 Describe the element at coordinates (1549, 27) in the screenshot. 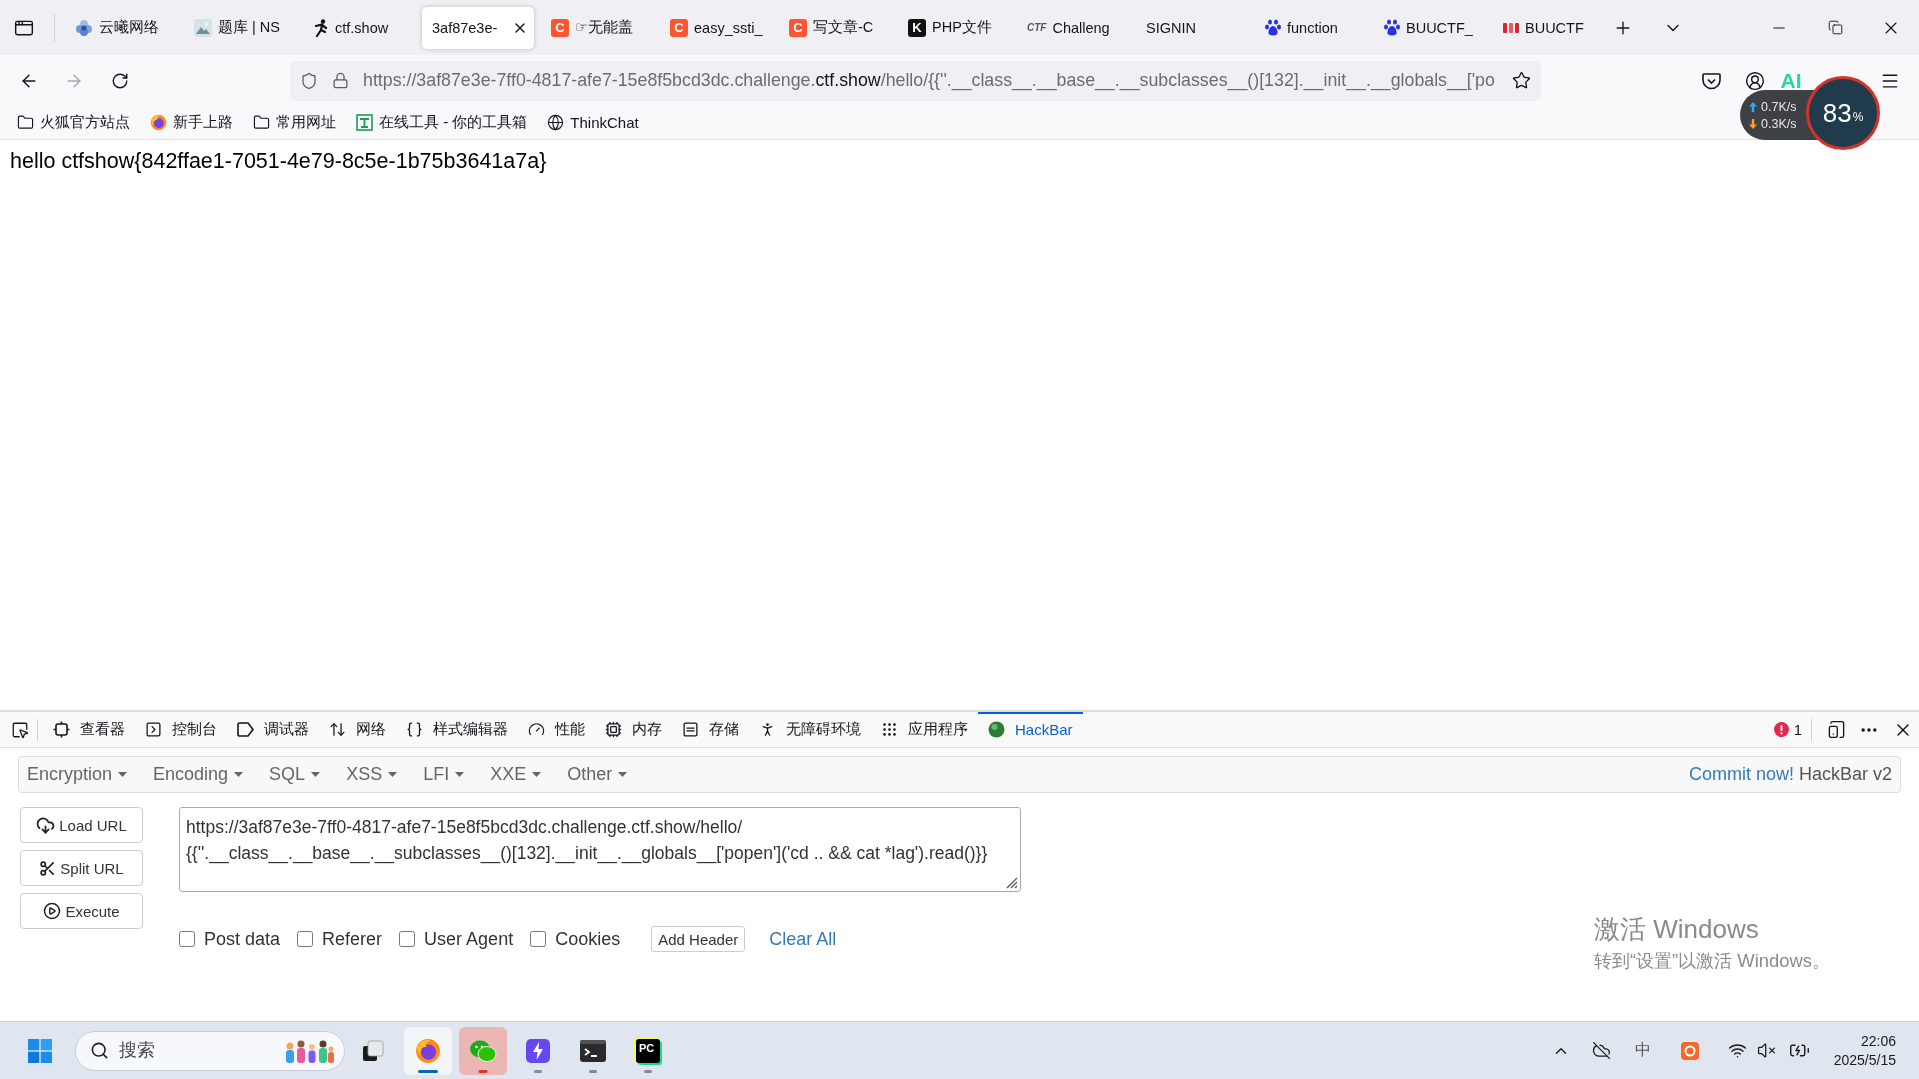

I see `browser-tab: BUUCTF` at that location.